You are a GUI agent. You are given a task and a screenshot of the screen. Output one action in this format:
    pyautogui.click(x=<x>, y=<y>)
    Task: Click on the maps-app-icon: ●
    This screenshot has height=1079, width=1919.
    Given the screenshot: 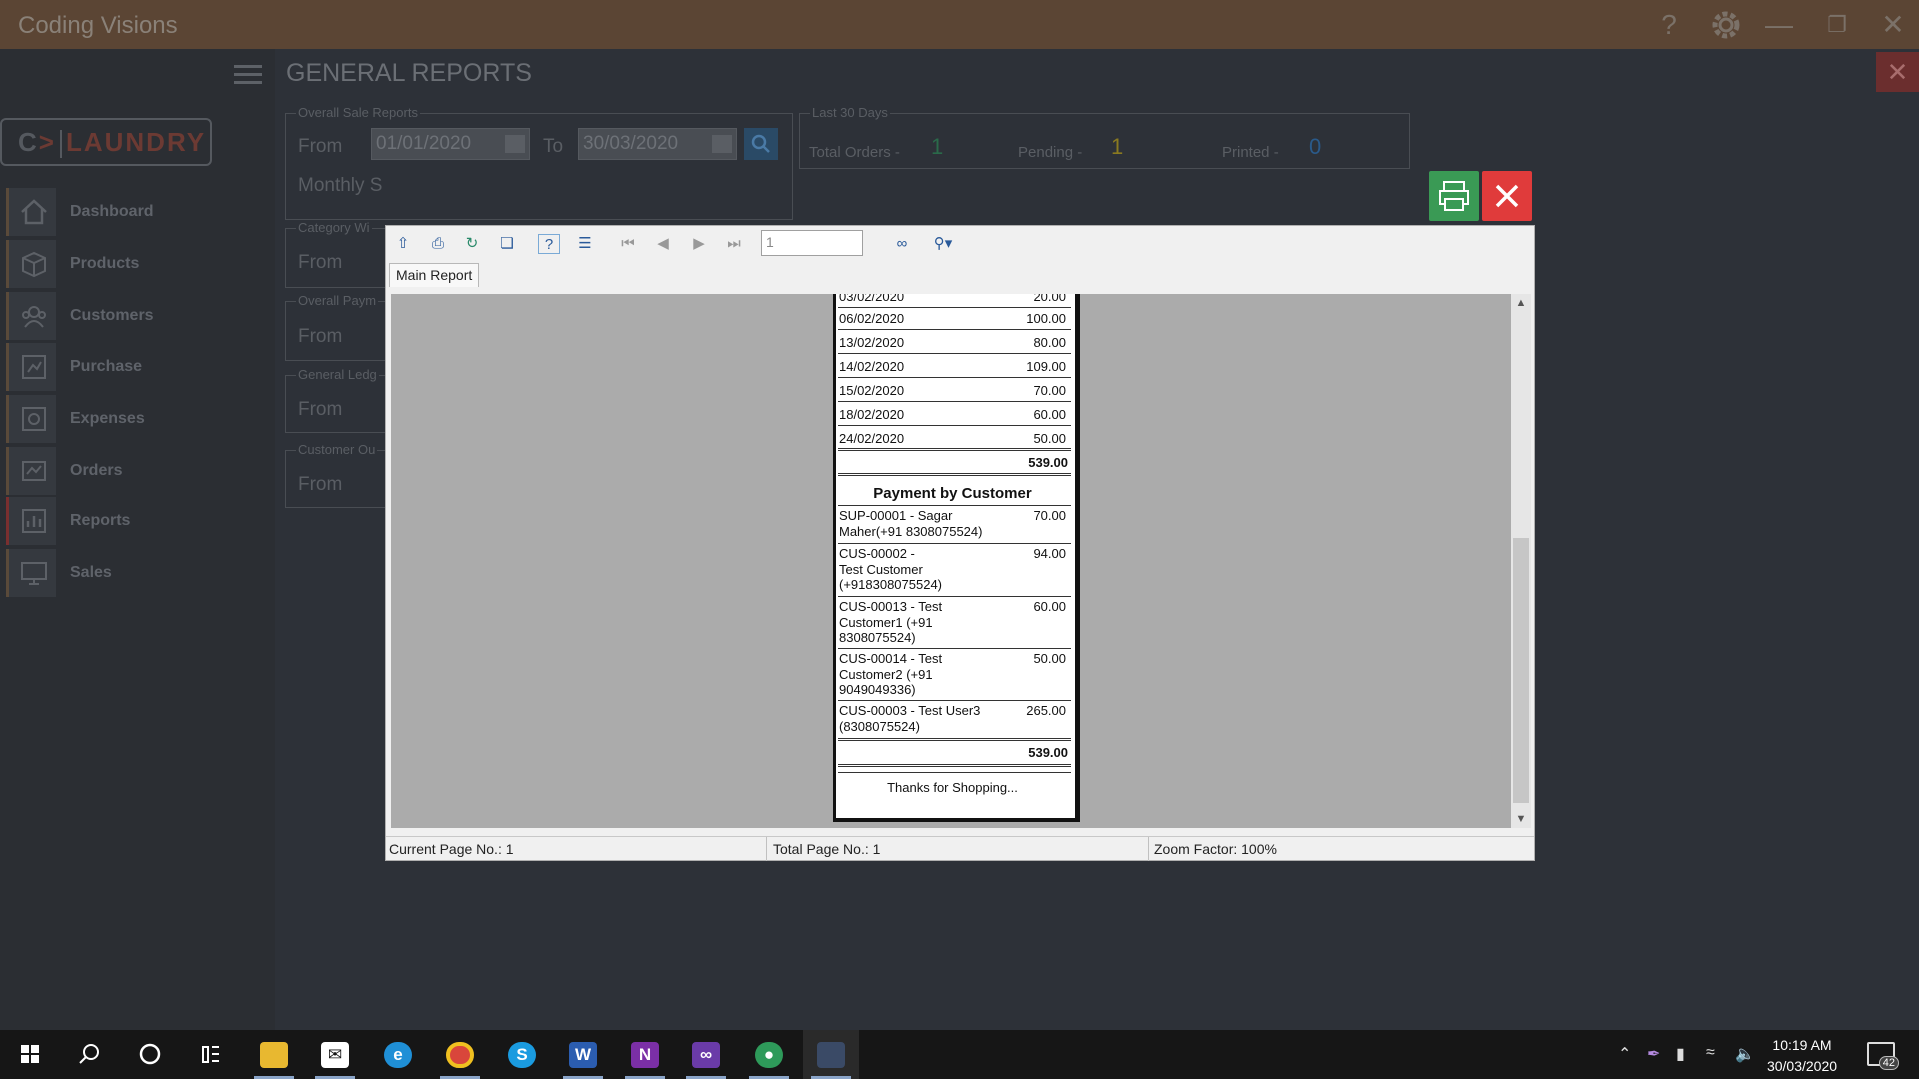 What is the action you would take?
    pyautogui.click(x=769, y=1054)
    